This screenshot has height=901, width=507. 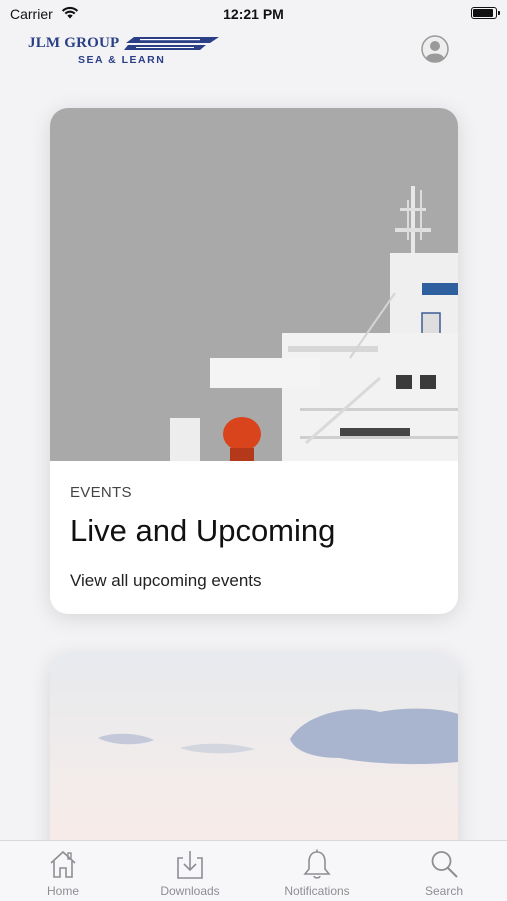 What do you see at coordinates (253, 51) in the screenshot?
I see `app-header: JLM GROUP SEA & LEARN` at bounding box center [253, 51].